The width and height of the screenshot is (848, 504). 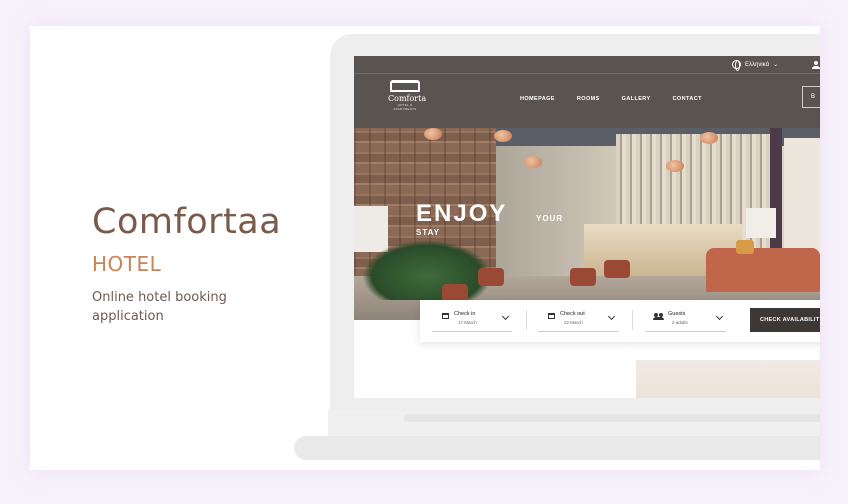 I want to click on book-now-button: B, so click(x=811, y=97).